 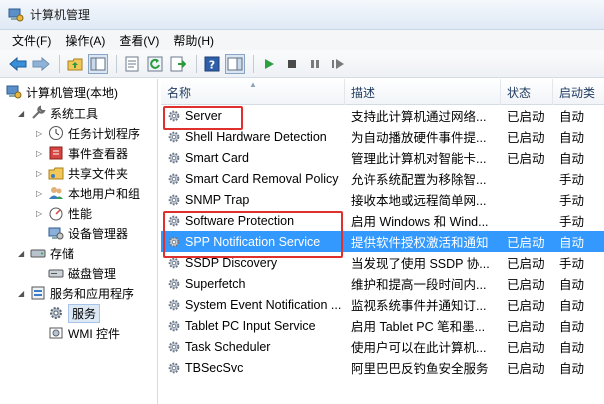 What do you see at coordinates (84, 333) in the screenshot?
I see `tree-item-wmi-control: WMI 控件` at bounding box center [84, 333].